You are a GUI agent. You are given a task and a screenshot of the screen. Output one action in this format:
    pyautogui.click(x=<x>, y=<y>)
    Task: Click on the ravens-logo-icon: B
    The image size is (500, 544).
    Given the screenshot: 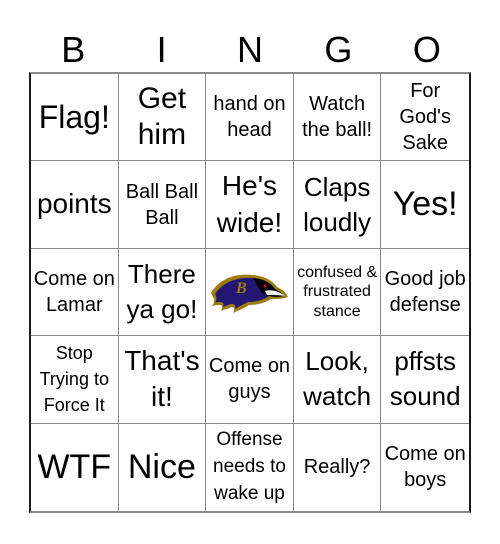 What is the action you would take?
    pyautogui.click(x=249, y=292)
    